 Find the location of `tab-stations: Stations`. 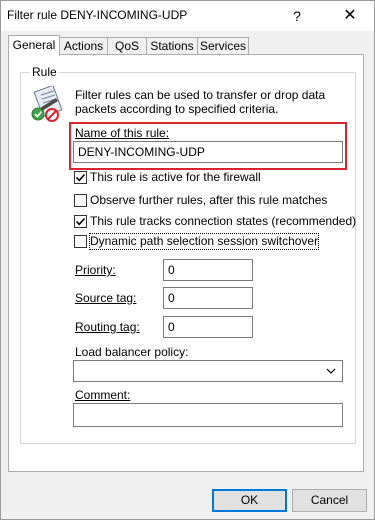

tab-stations: Stations is located at coordinates (172, 46).